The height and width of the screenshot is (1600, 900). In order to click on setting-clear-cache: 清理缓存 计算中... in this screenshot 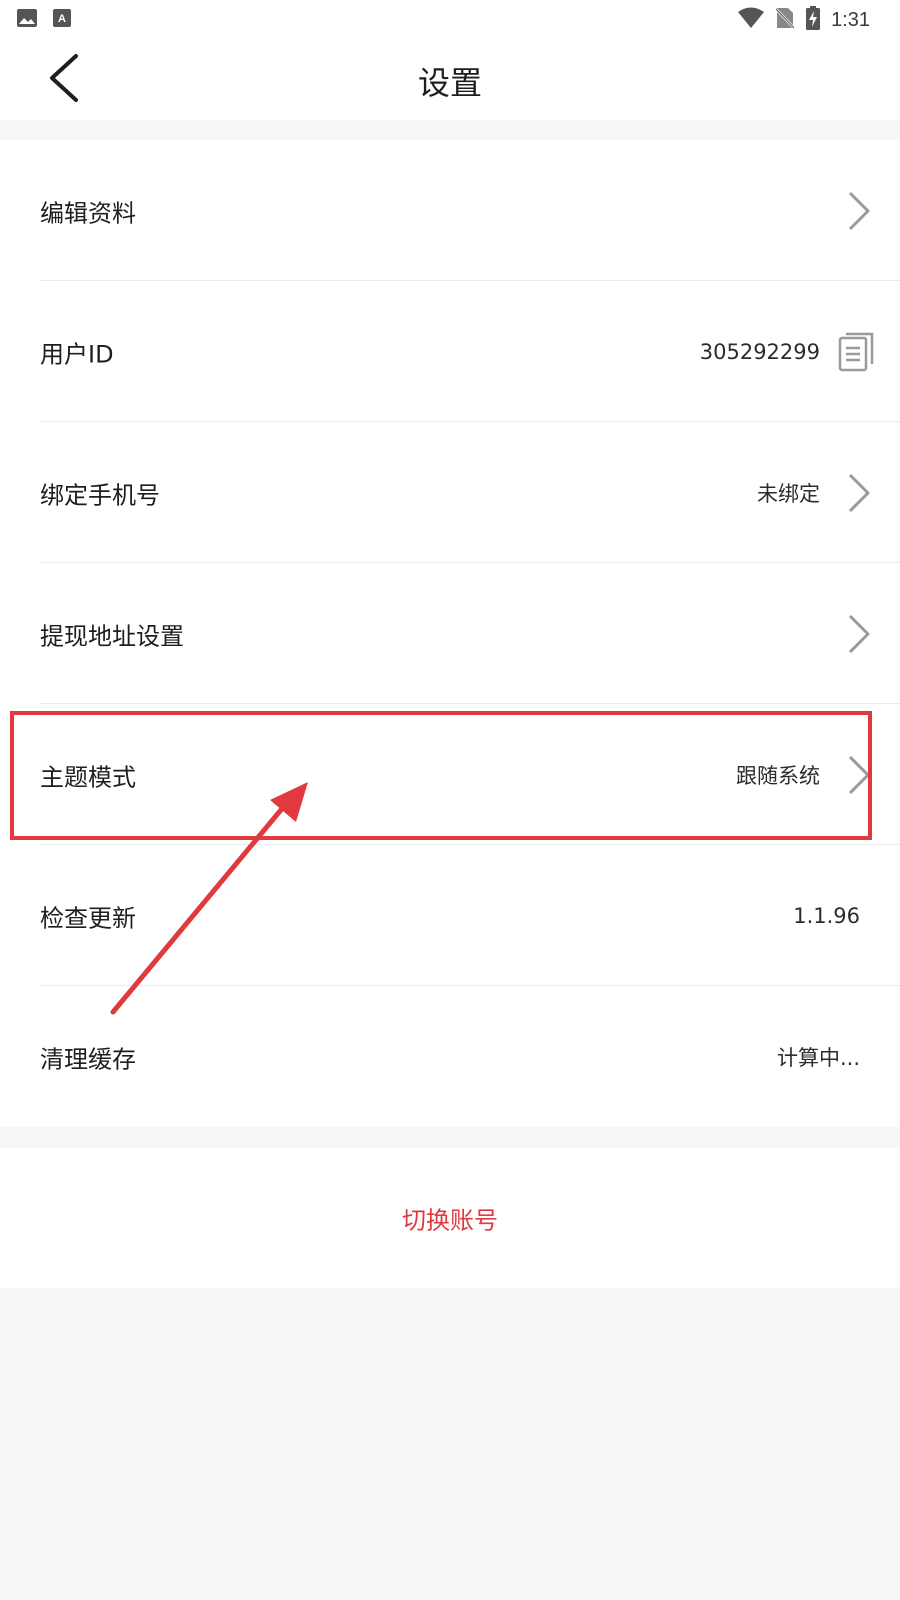, I will do `click(450, 1056)`.